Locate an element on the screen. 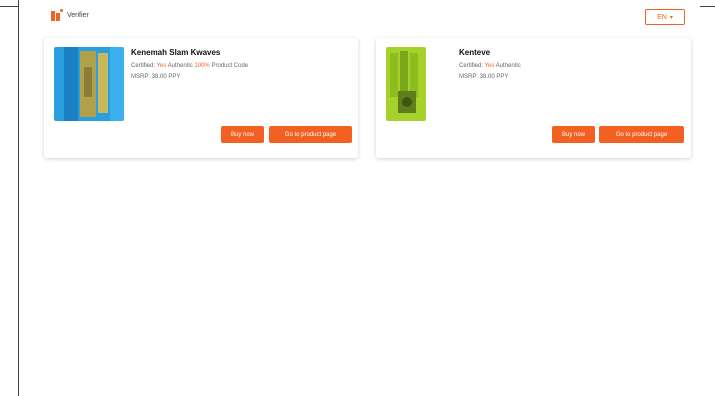 This screenshot has width=715, height=396. frame-tick-left is located at coordinates (9, 6).